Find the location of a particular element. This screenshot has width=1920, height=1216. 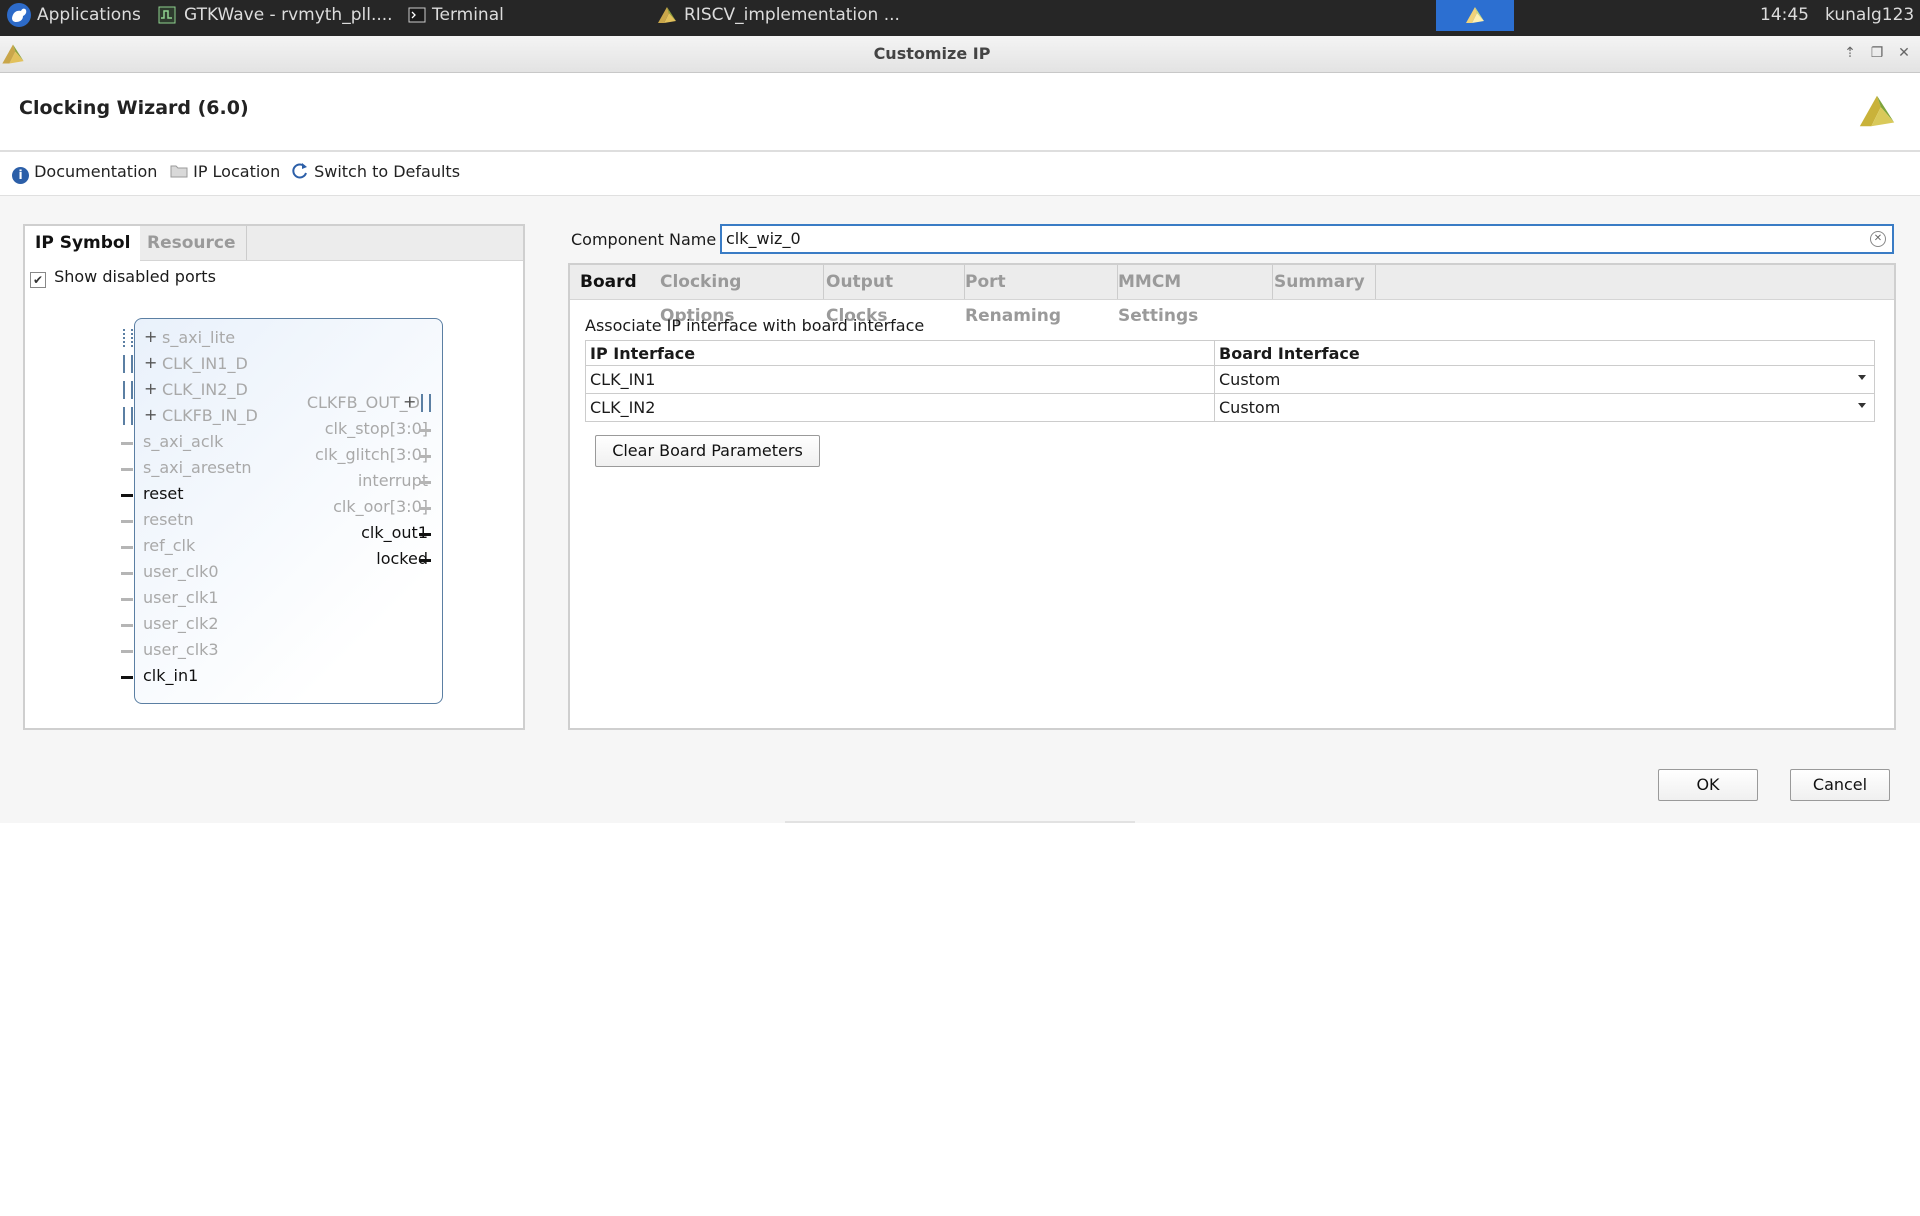

clear-input-icon: ✕ is located at coordinates (1878, 239).